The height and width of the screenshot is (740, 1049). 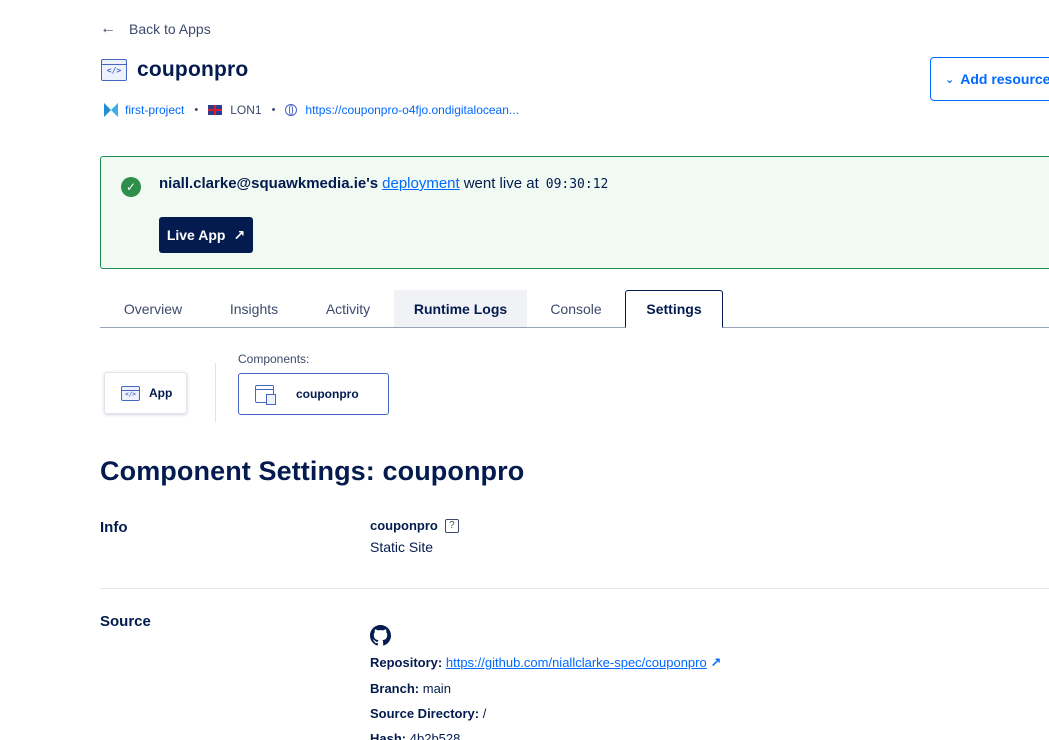 What do you see at coordinates (215, 392) in the screenshot?
I see `divider` at bounding box center [215, 392].